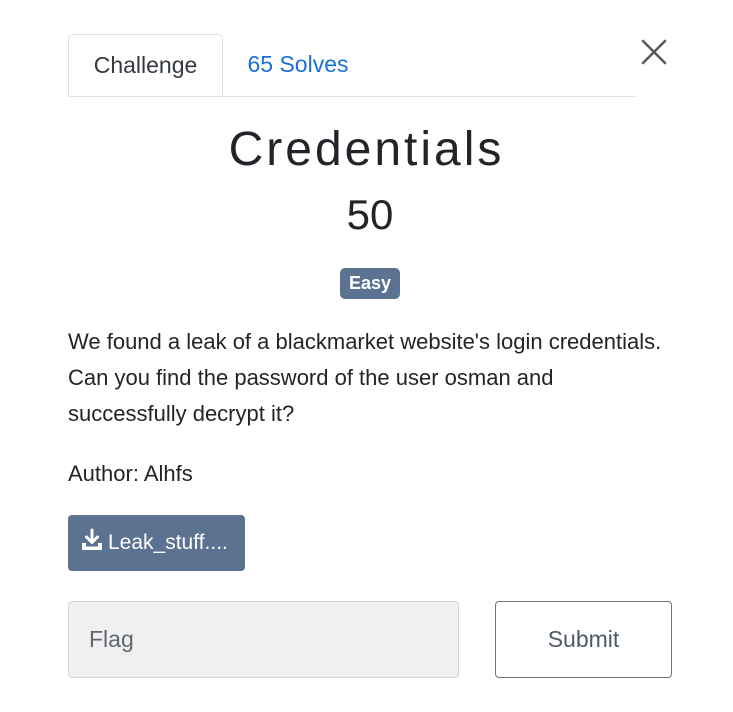 The width and height of the screenshot is (733, 712). Describe the element at coordinates (130, 473) in the screenshot. I see `challenge-author: Author: Alhfs` at that location.